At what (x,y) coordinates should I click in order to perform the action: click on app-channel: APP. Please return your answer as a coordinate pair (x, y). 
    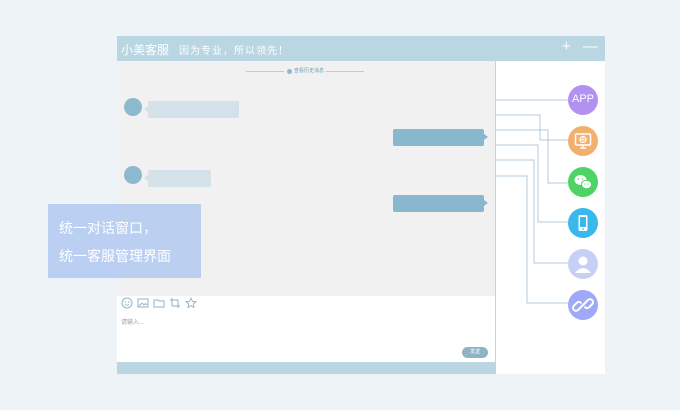
    Looking at the image, I should click on (583, 100).